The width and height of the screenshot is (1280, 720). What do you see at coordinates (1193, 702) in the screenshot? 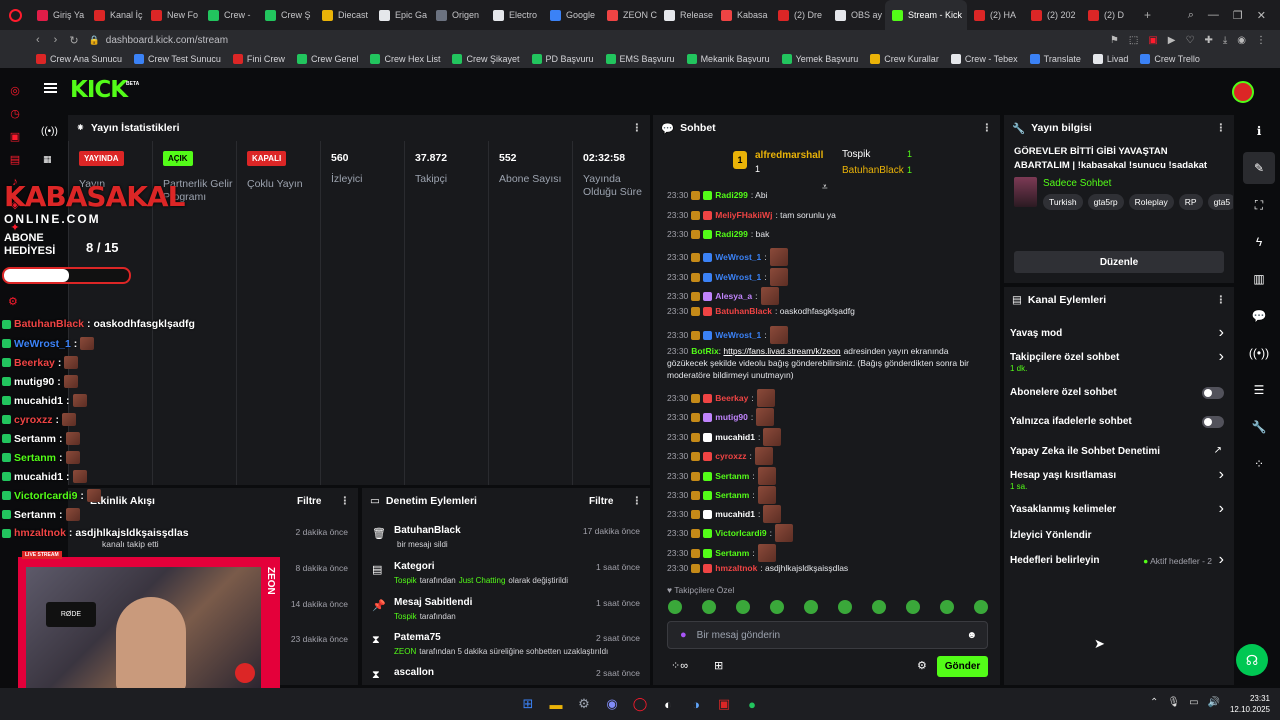
I see `tray-network-icon: ▭` at bounding box center [1193, 702].